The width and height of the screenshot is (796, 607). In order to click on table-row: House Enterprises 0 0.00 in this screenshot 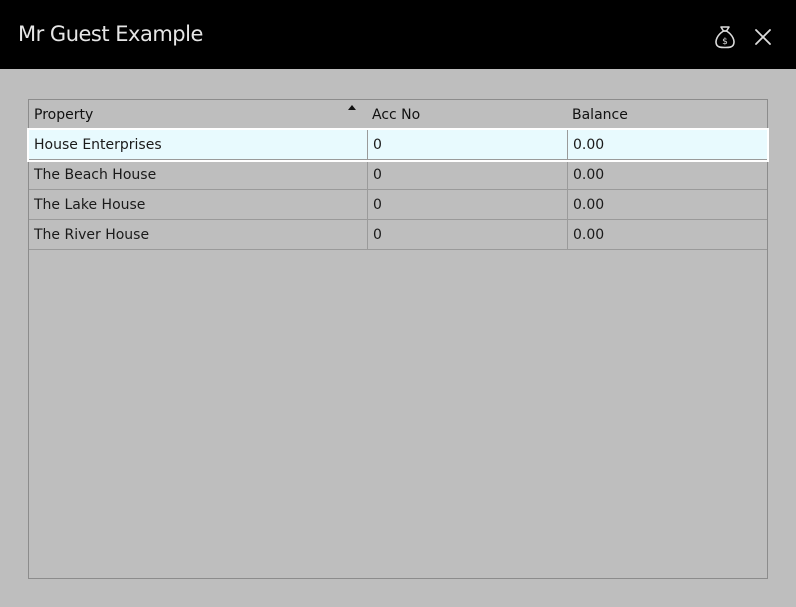, I will do `click(398, 145)`.